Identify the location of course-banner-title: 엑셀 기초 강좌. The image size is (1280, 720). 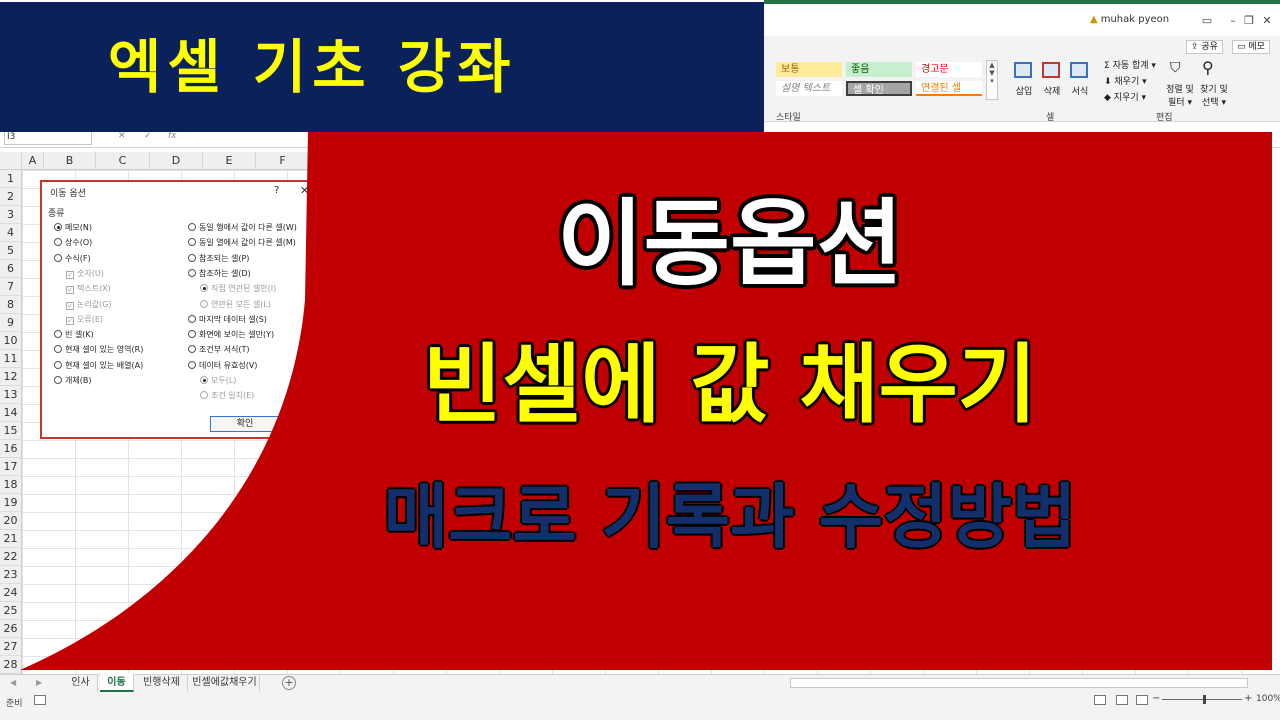
(312, 67).